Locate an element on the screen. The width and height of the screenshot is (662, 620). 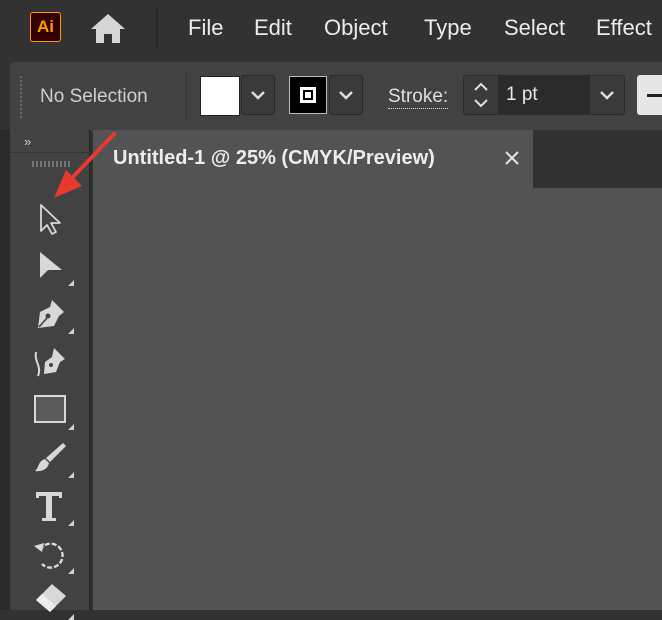
minus-icon is located at coordinates (654, 95).